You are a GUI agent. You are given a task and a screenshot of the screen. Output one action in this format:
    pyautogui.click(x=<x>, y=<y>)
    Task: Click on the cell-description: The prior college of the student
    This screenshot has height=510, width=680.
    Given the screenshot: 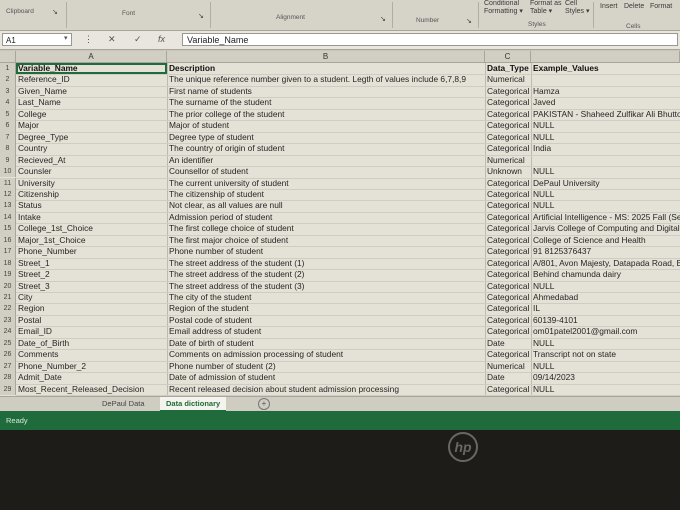 What is the action you would take?
    pyautogui.click(x=326, y=114)
    